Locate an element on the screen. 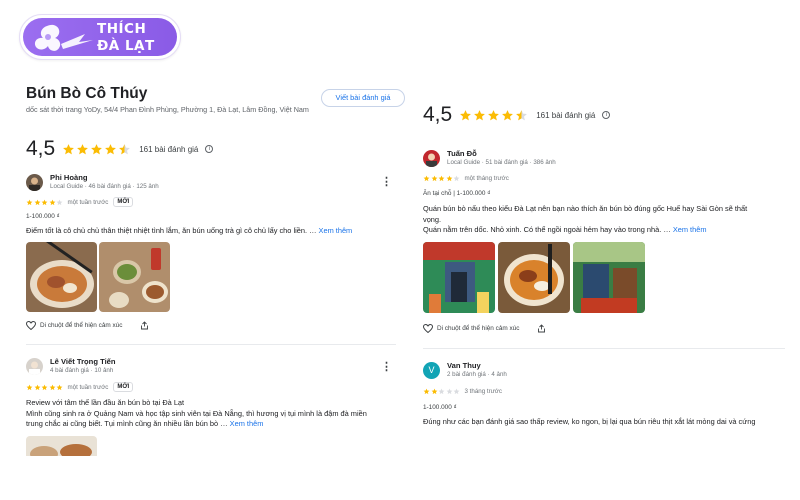  logo: THÍCH ĐÀ LẠT is located at coordinates (100, 37).